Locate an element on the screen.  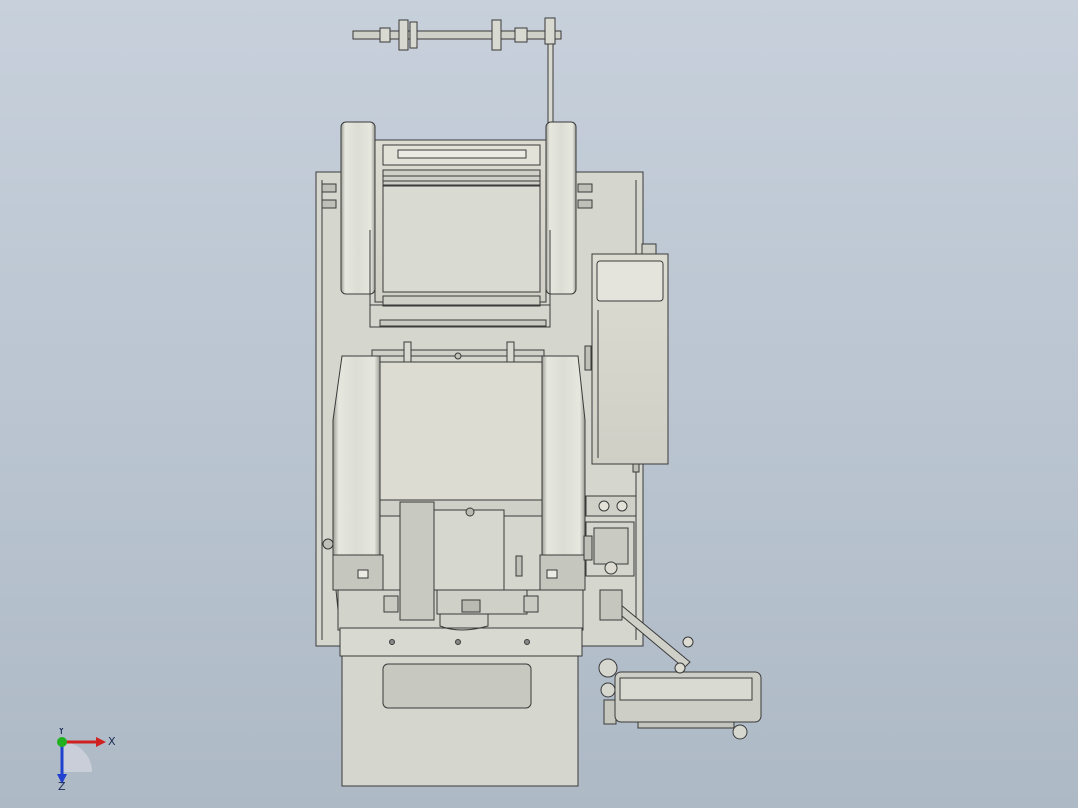
base-platform is located at coordinates (460, 721).